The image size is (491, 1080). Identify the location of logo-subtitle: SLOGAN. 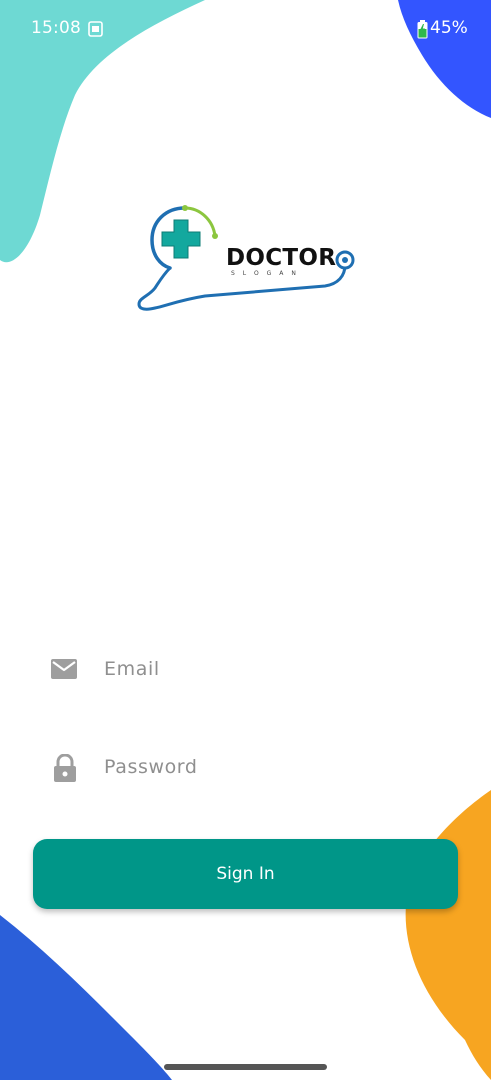
(267, 273).